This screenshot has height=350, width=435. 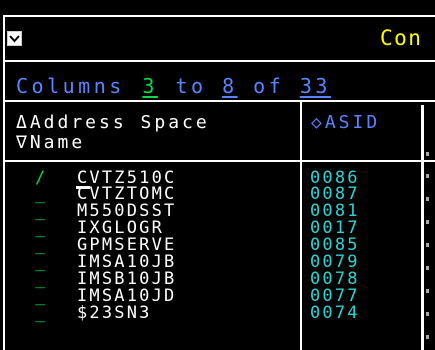 What do you see at coordinates (217, 262) in the screenshot?
I see `table-row: _ IMSA10JB 0079` at bounding box center [217, 262].